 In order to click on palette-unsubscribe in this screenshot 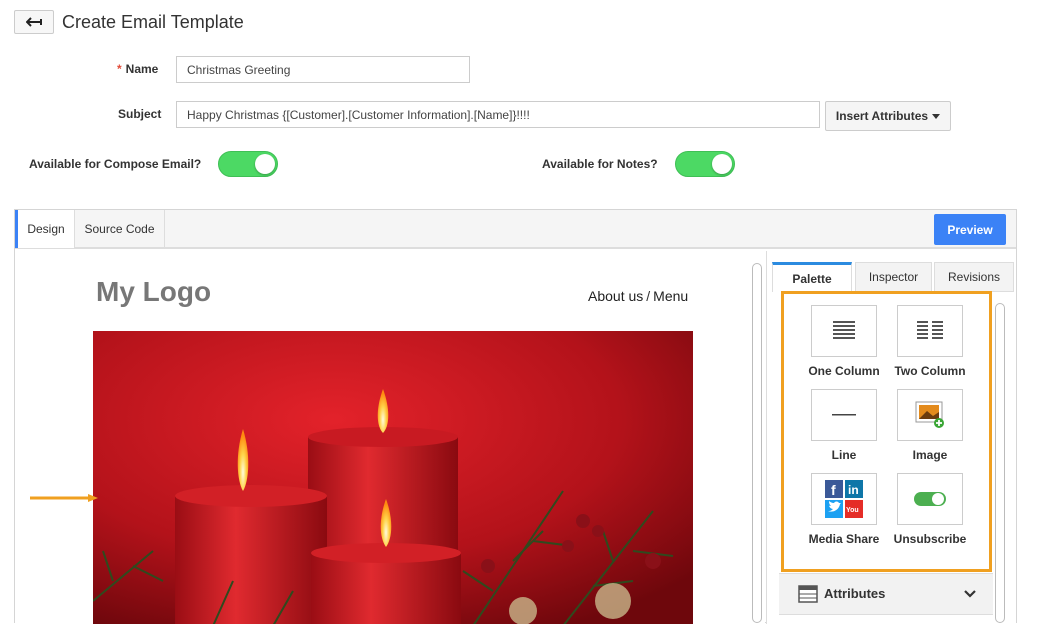, I will do `click(930, 499)`.